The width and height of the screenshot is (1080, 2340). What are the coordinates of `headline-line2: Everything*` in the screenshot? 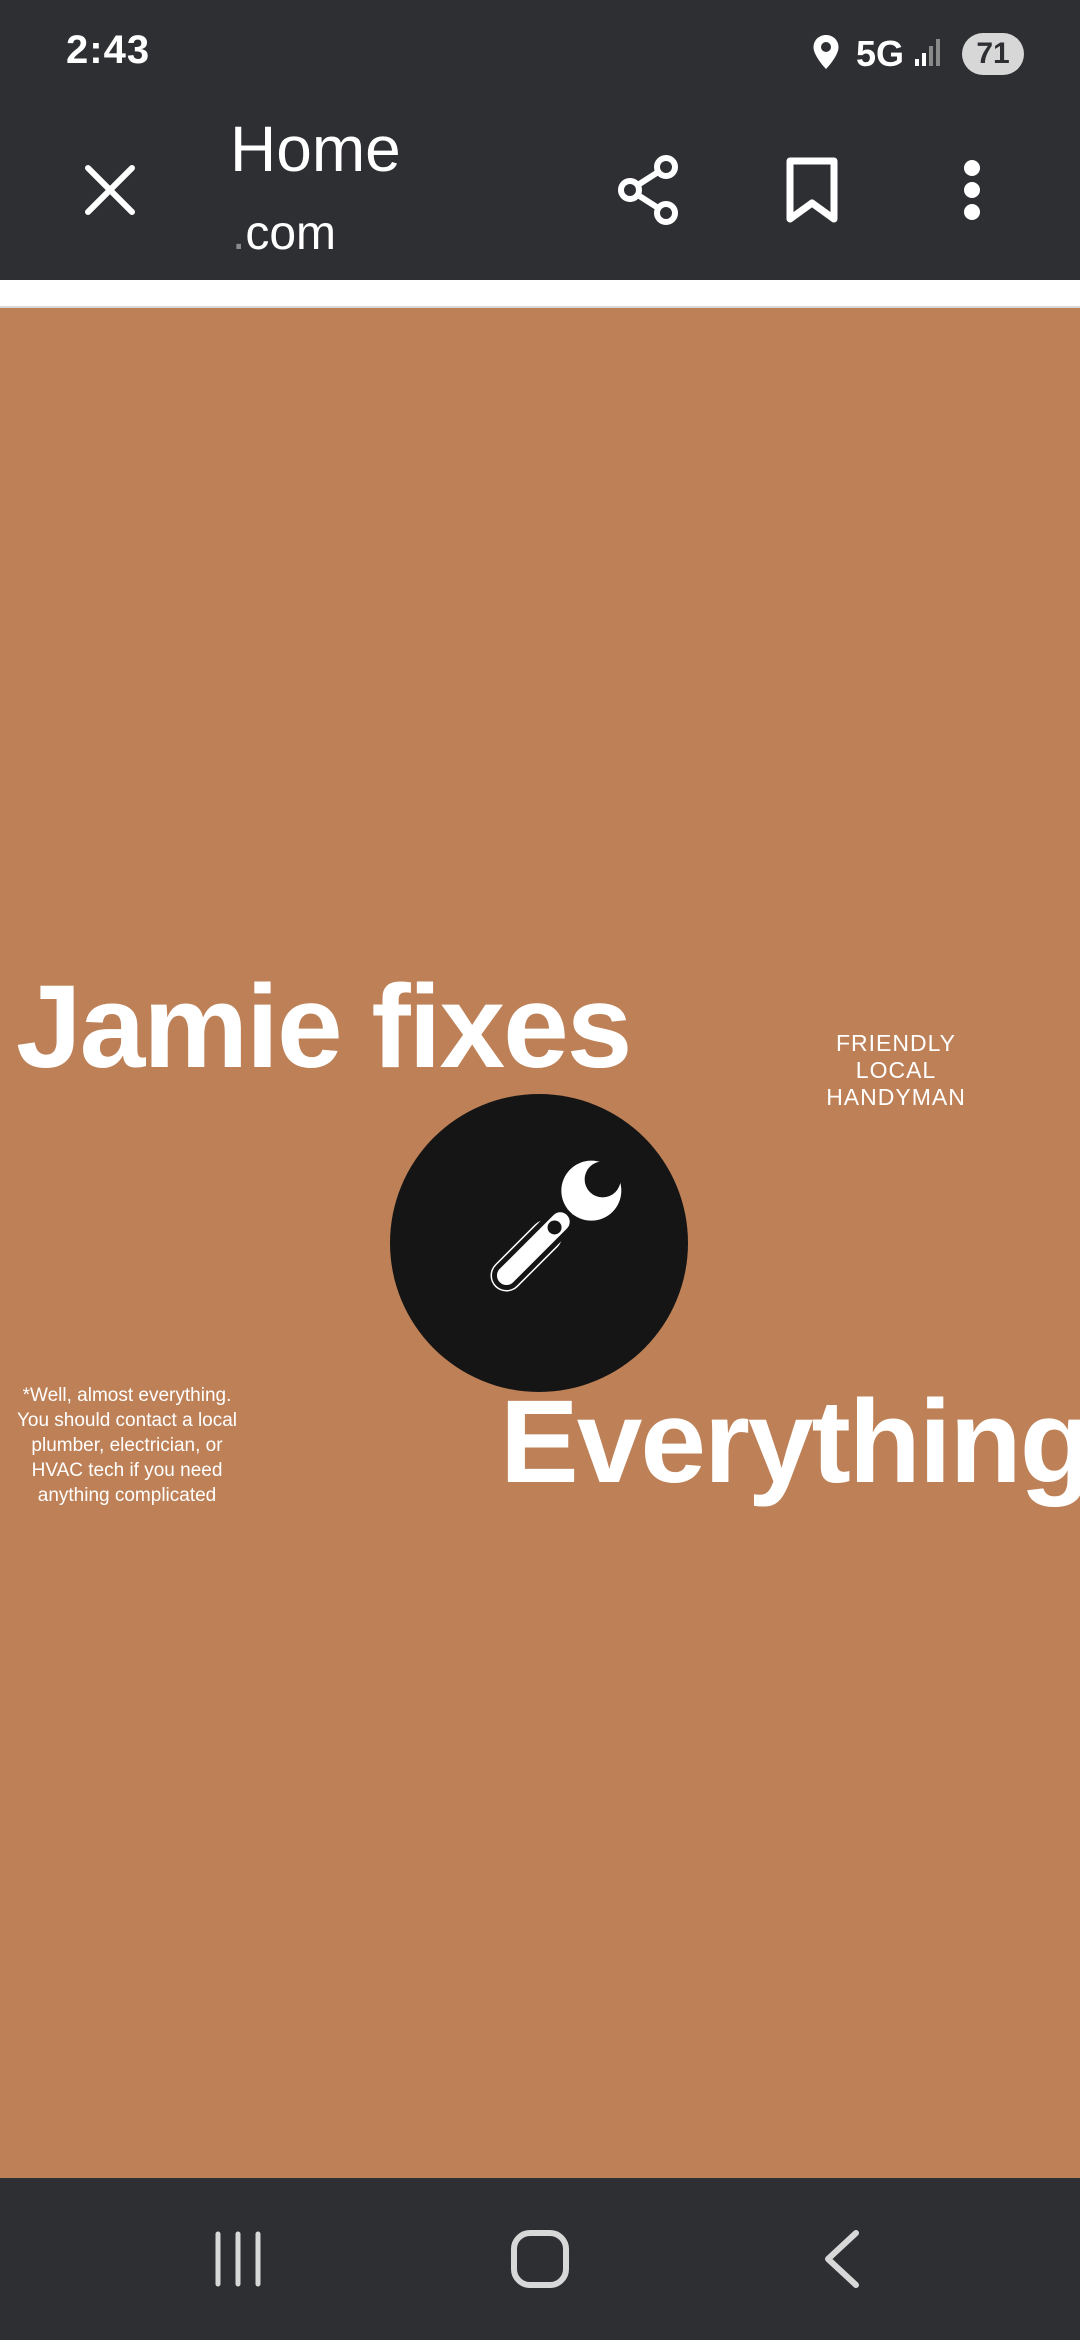 It's located at (790, 1442).